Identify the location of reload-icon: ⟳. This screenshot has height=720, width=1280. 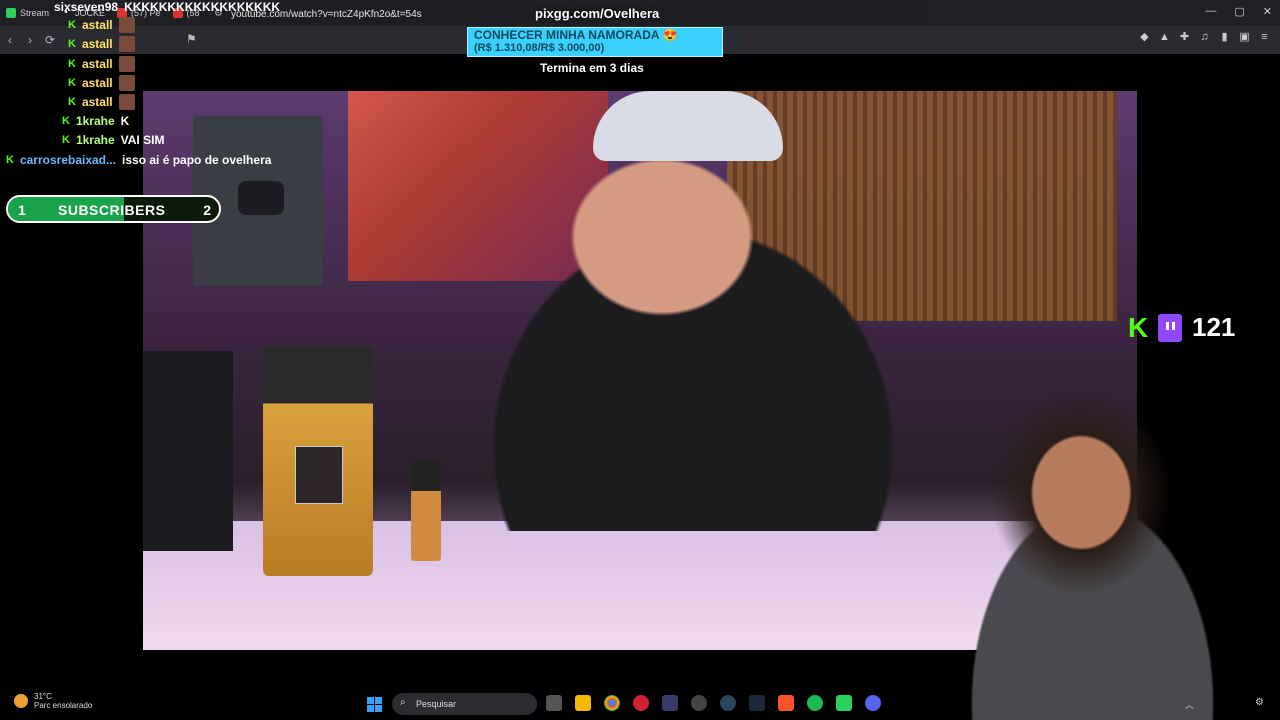
(50, 40).